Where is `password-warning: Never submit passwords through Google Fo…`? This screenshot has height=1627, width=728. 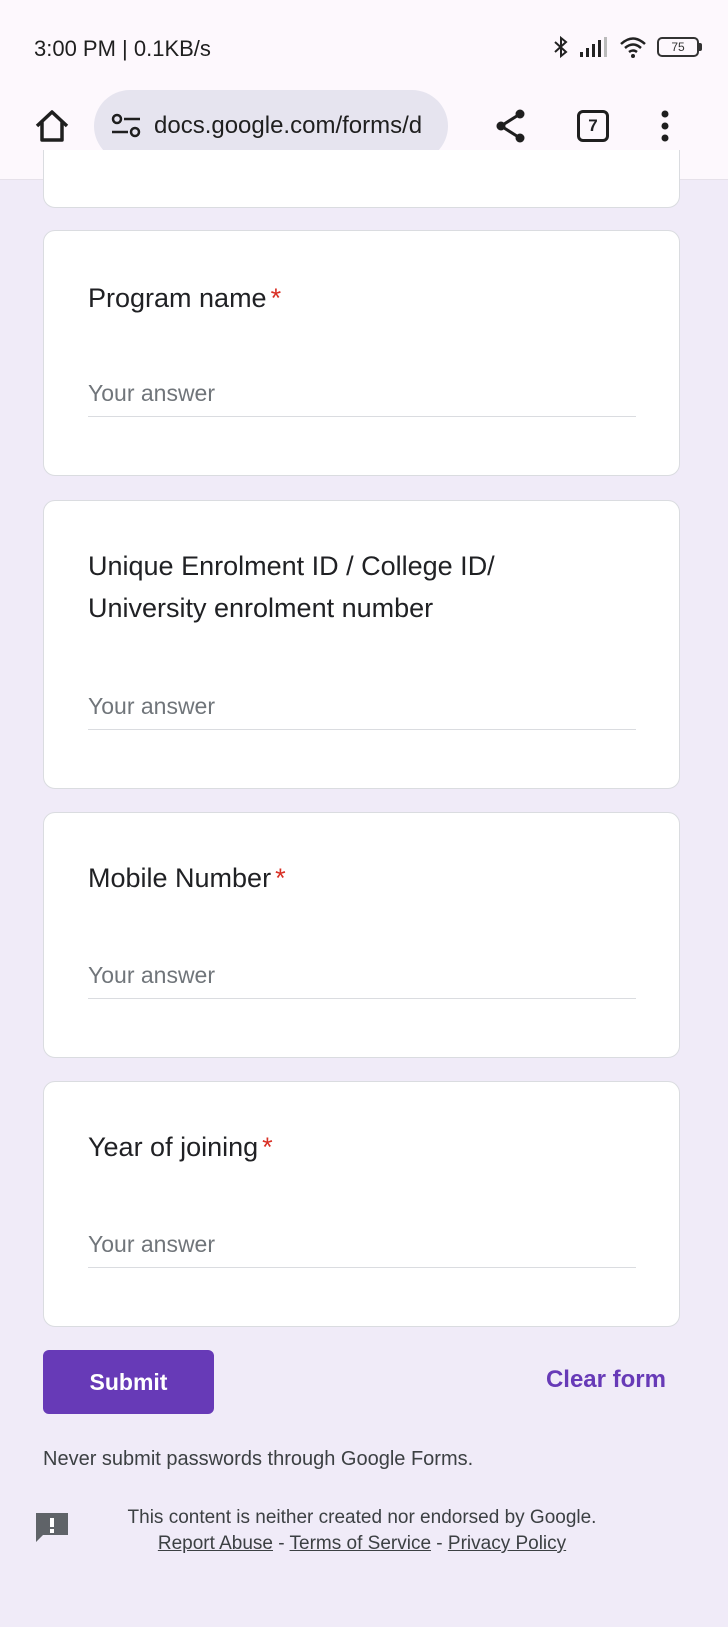
password-warning: Never submit passwords through Google Fo… is located at coordinates (258, 1459).